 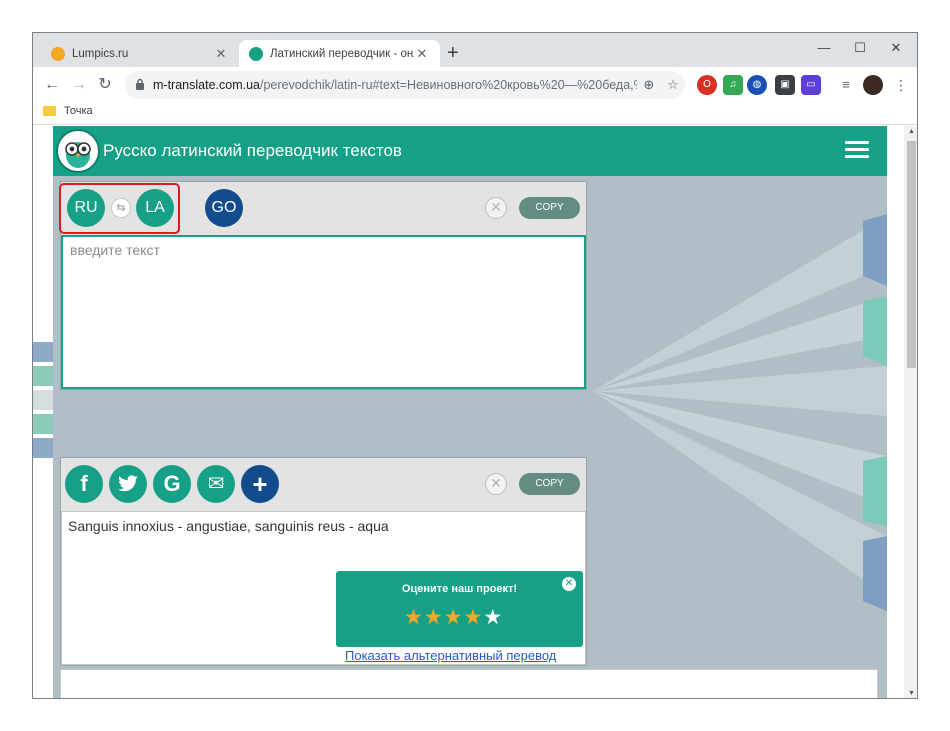 I want to click on mail-icon: ✉, so click(x=216, y=484).